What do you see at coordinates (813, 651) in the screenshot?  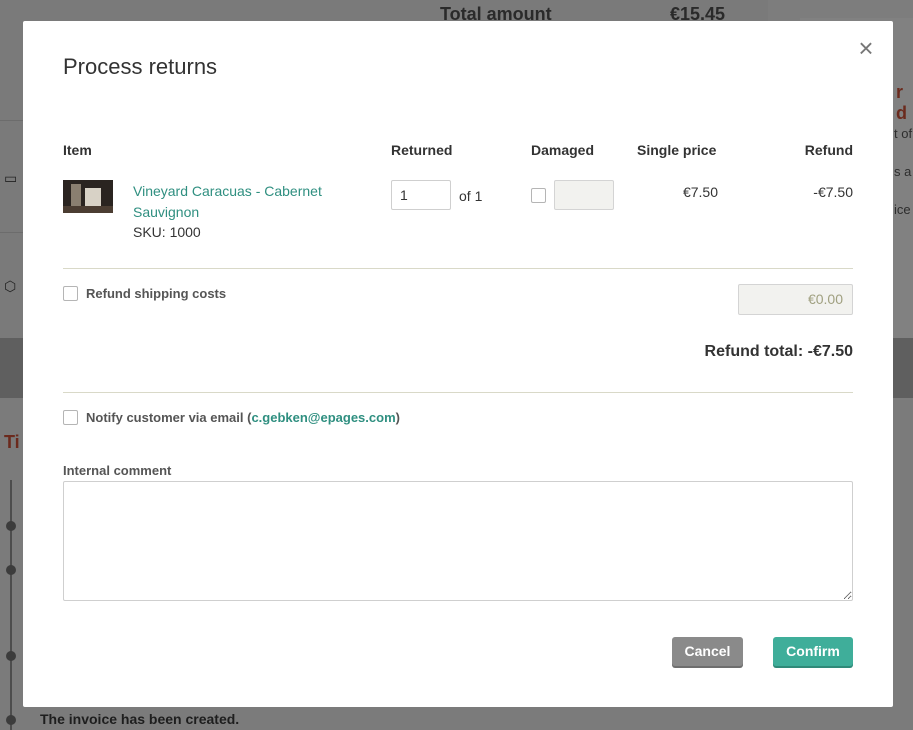 I see `confirm-button: Confirm` at bounding box center [813, 651].